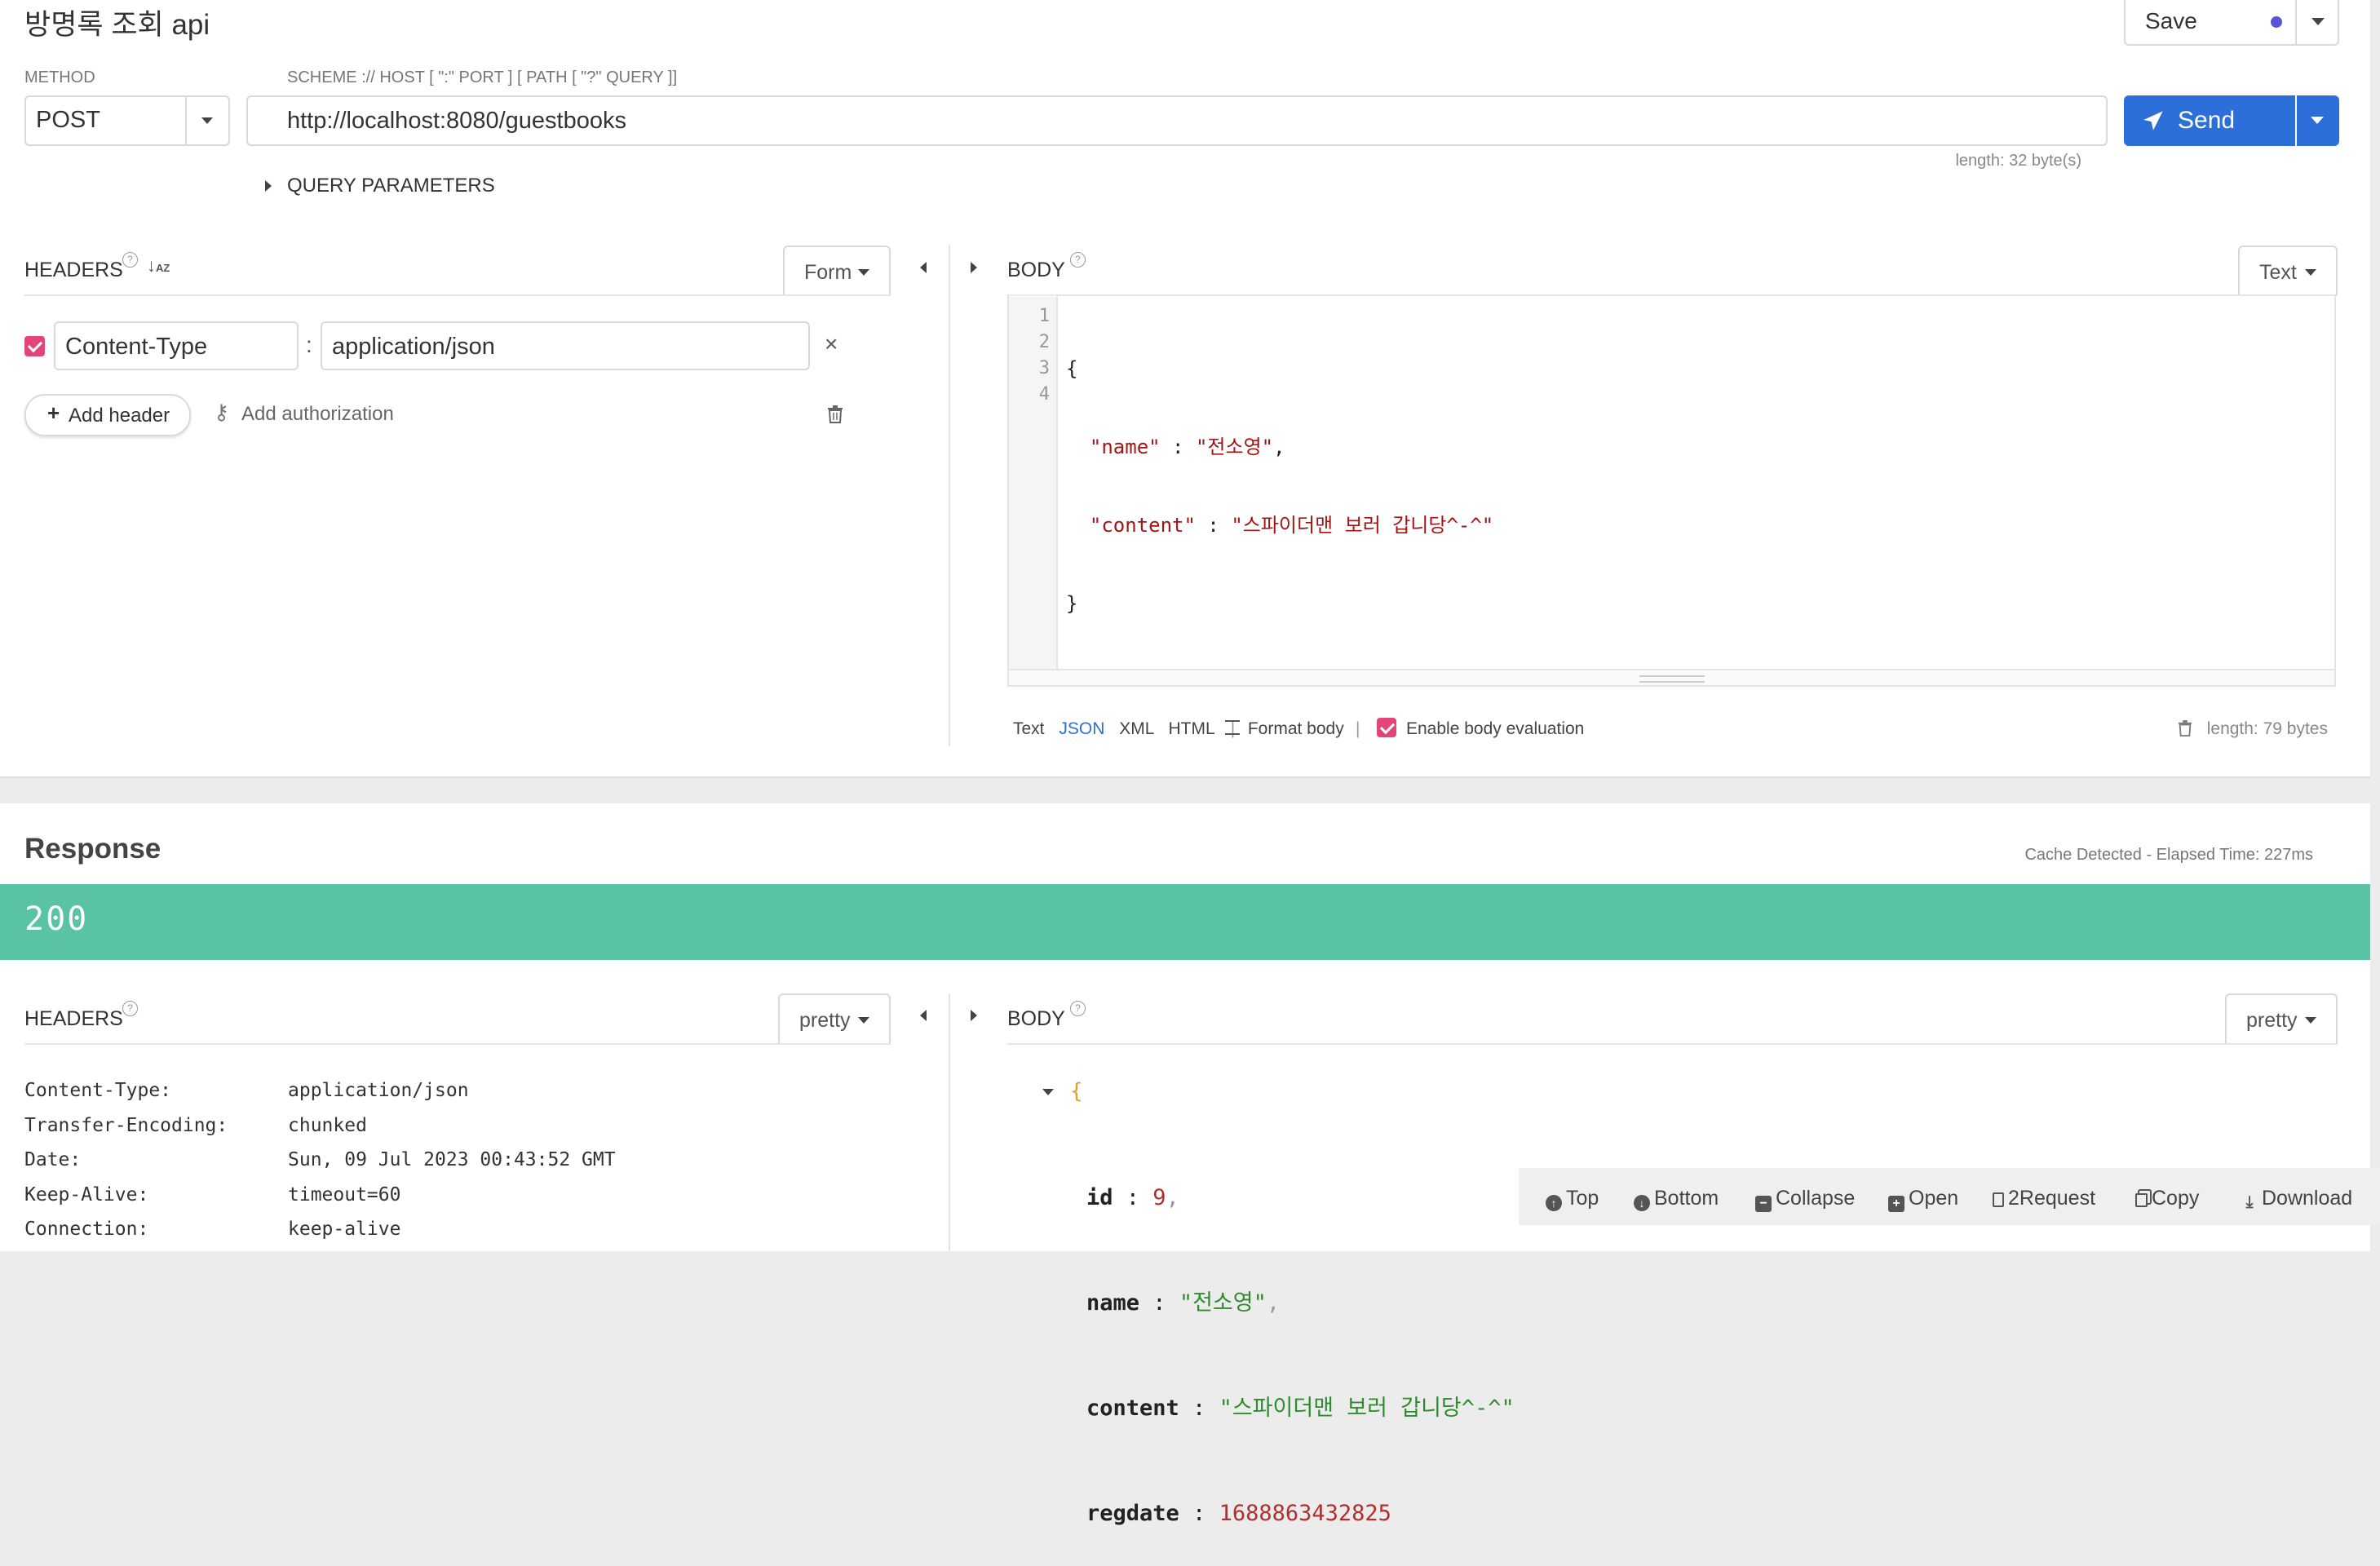 The width and height of the screenshot is (2380, 1566). What do you see at coordinates (1573, 1199) in the screenshot?
I see `top-button: ↑ Top` at bounding box center [1573, 1199].